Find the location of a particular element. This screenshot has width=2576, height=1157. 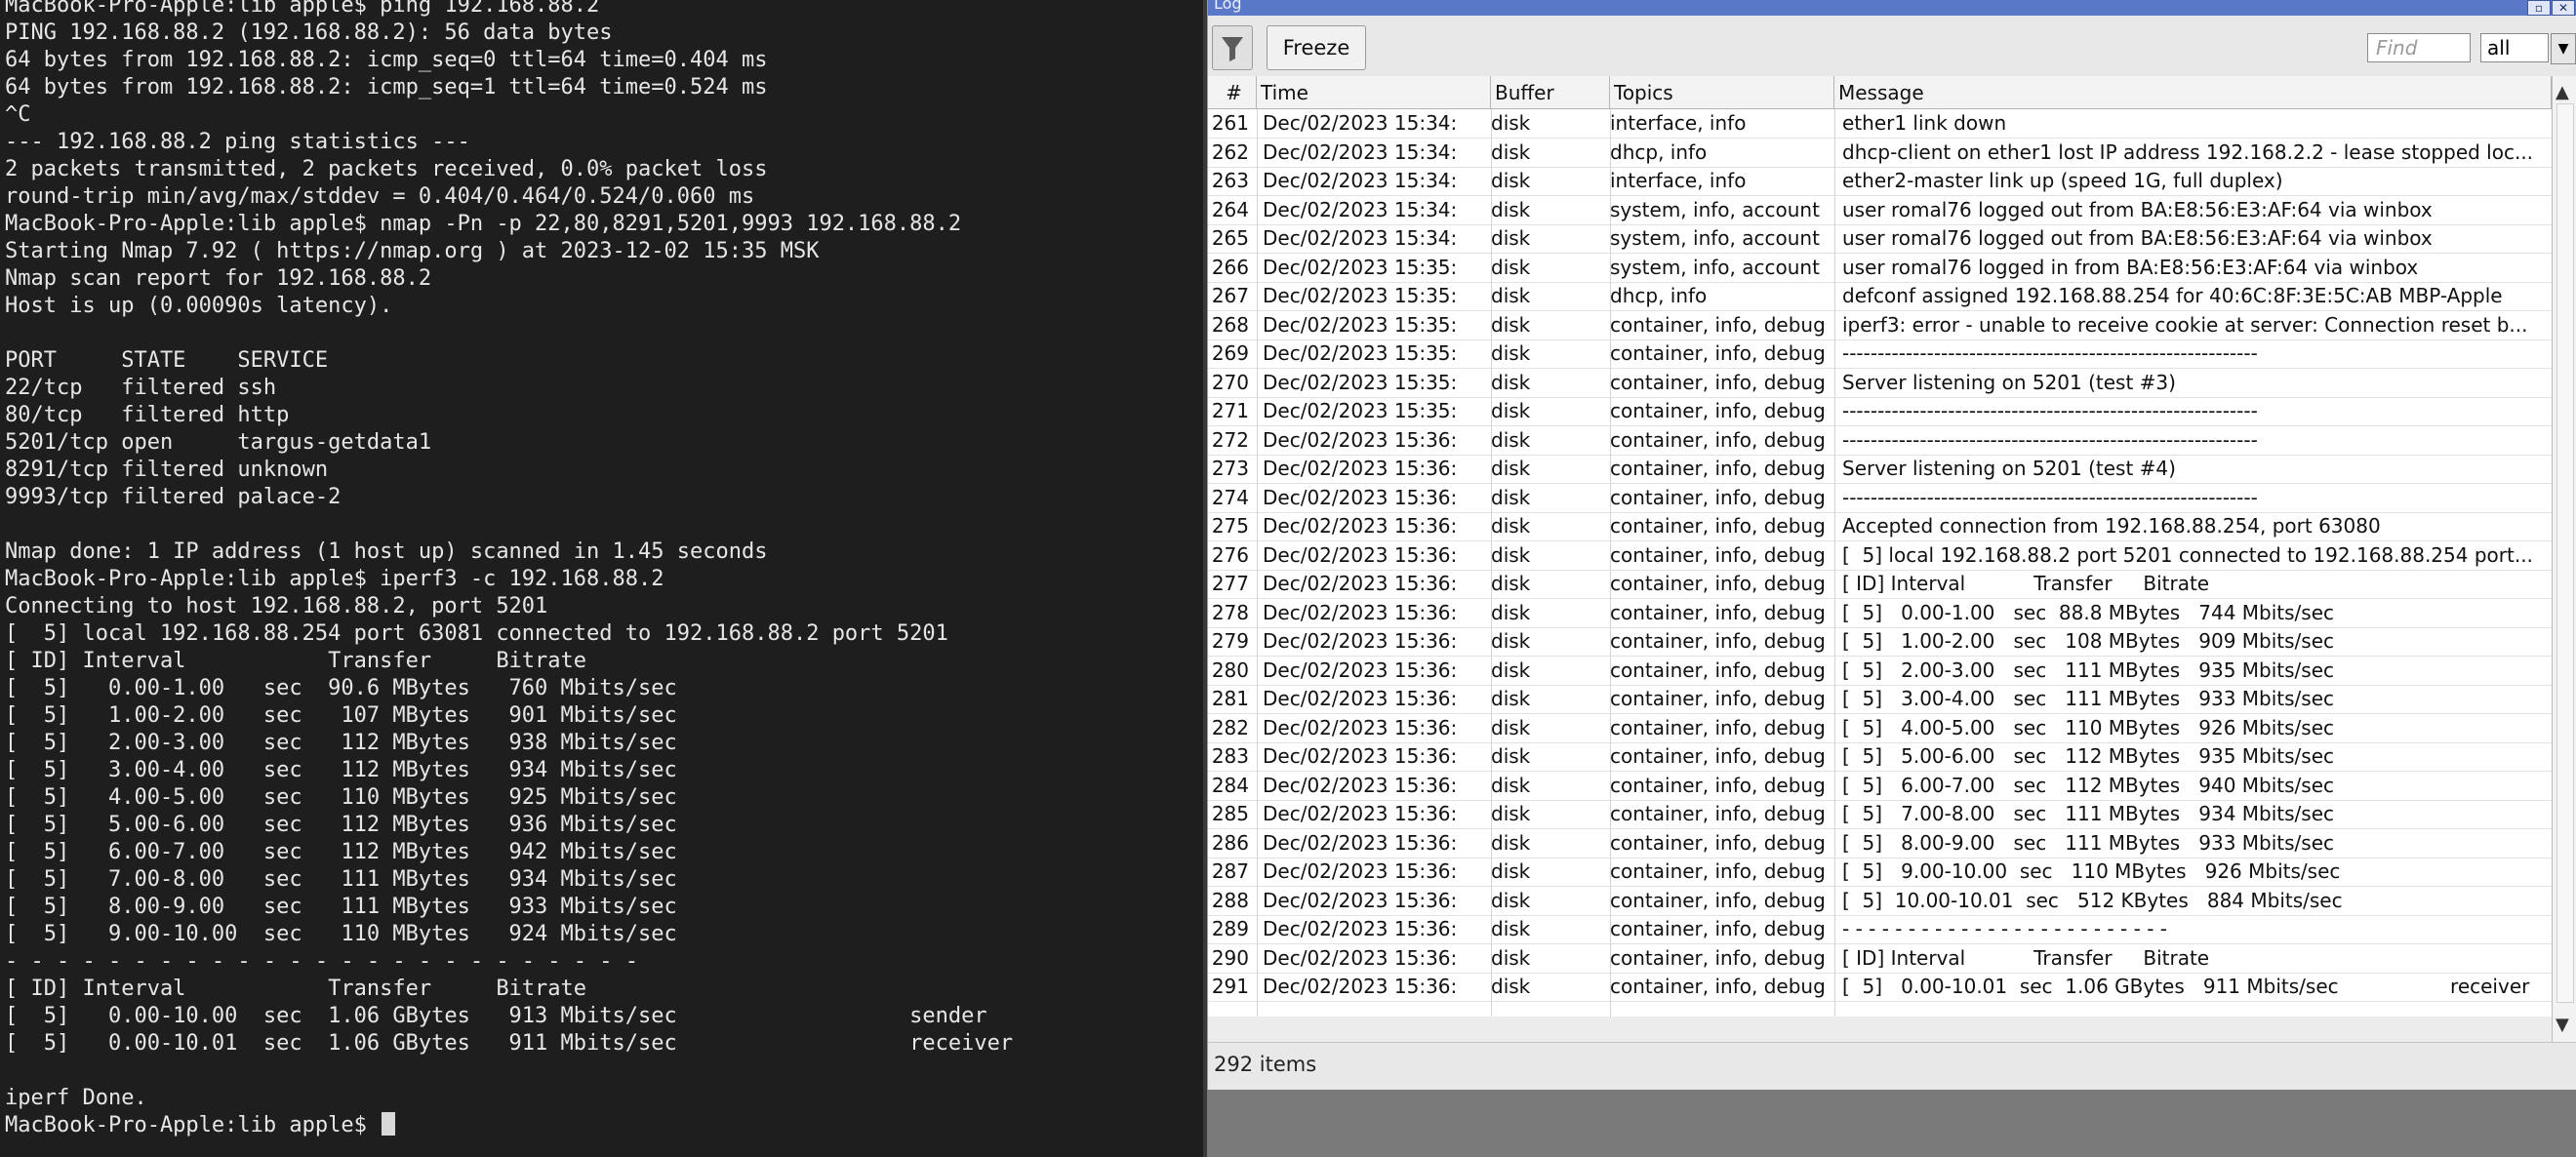

row-number: 266 is located at coordinates (1230, 267).